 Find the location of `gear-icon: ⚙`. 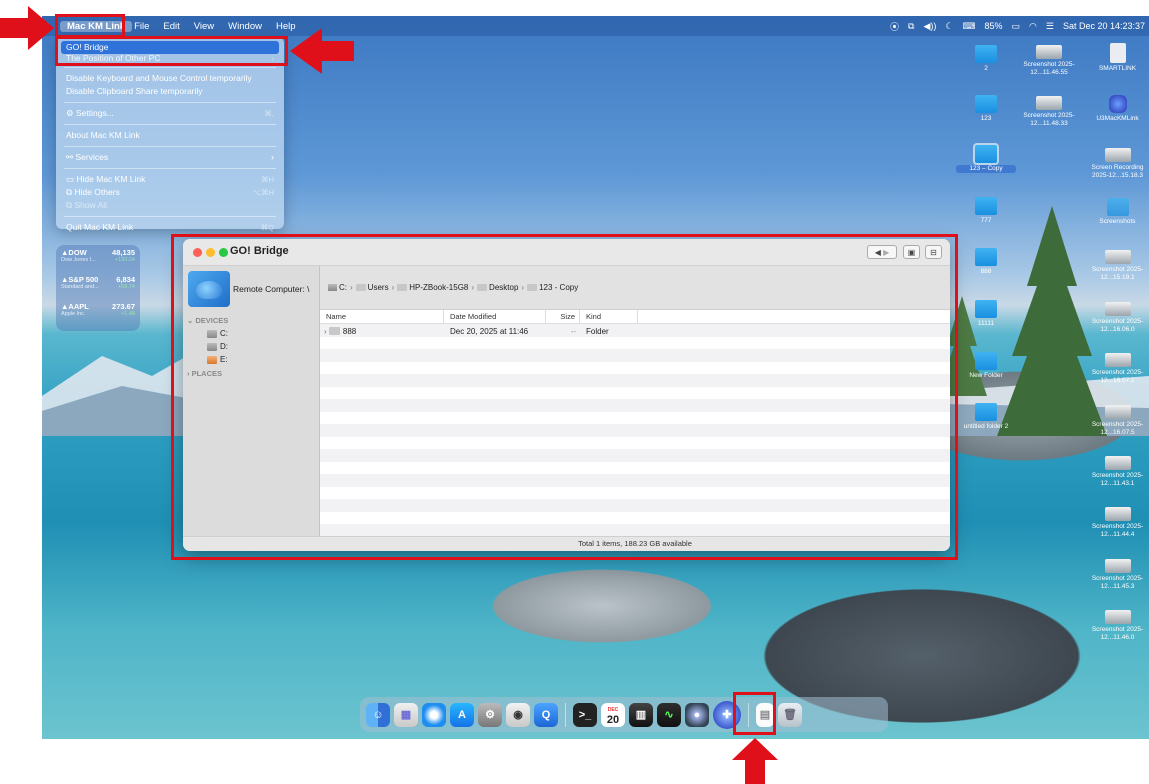

gear-icon: ⚙ is located at coordinates (71, 113).